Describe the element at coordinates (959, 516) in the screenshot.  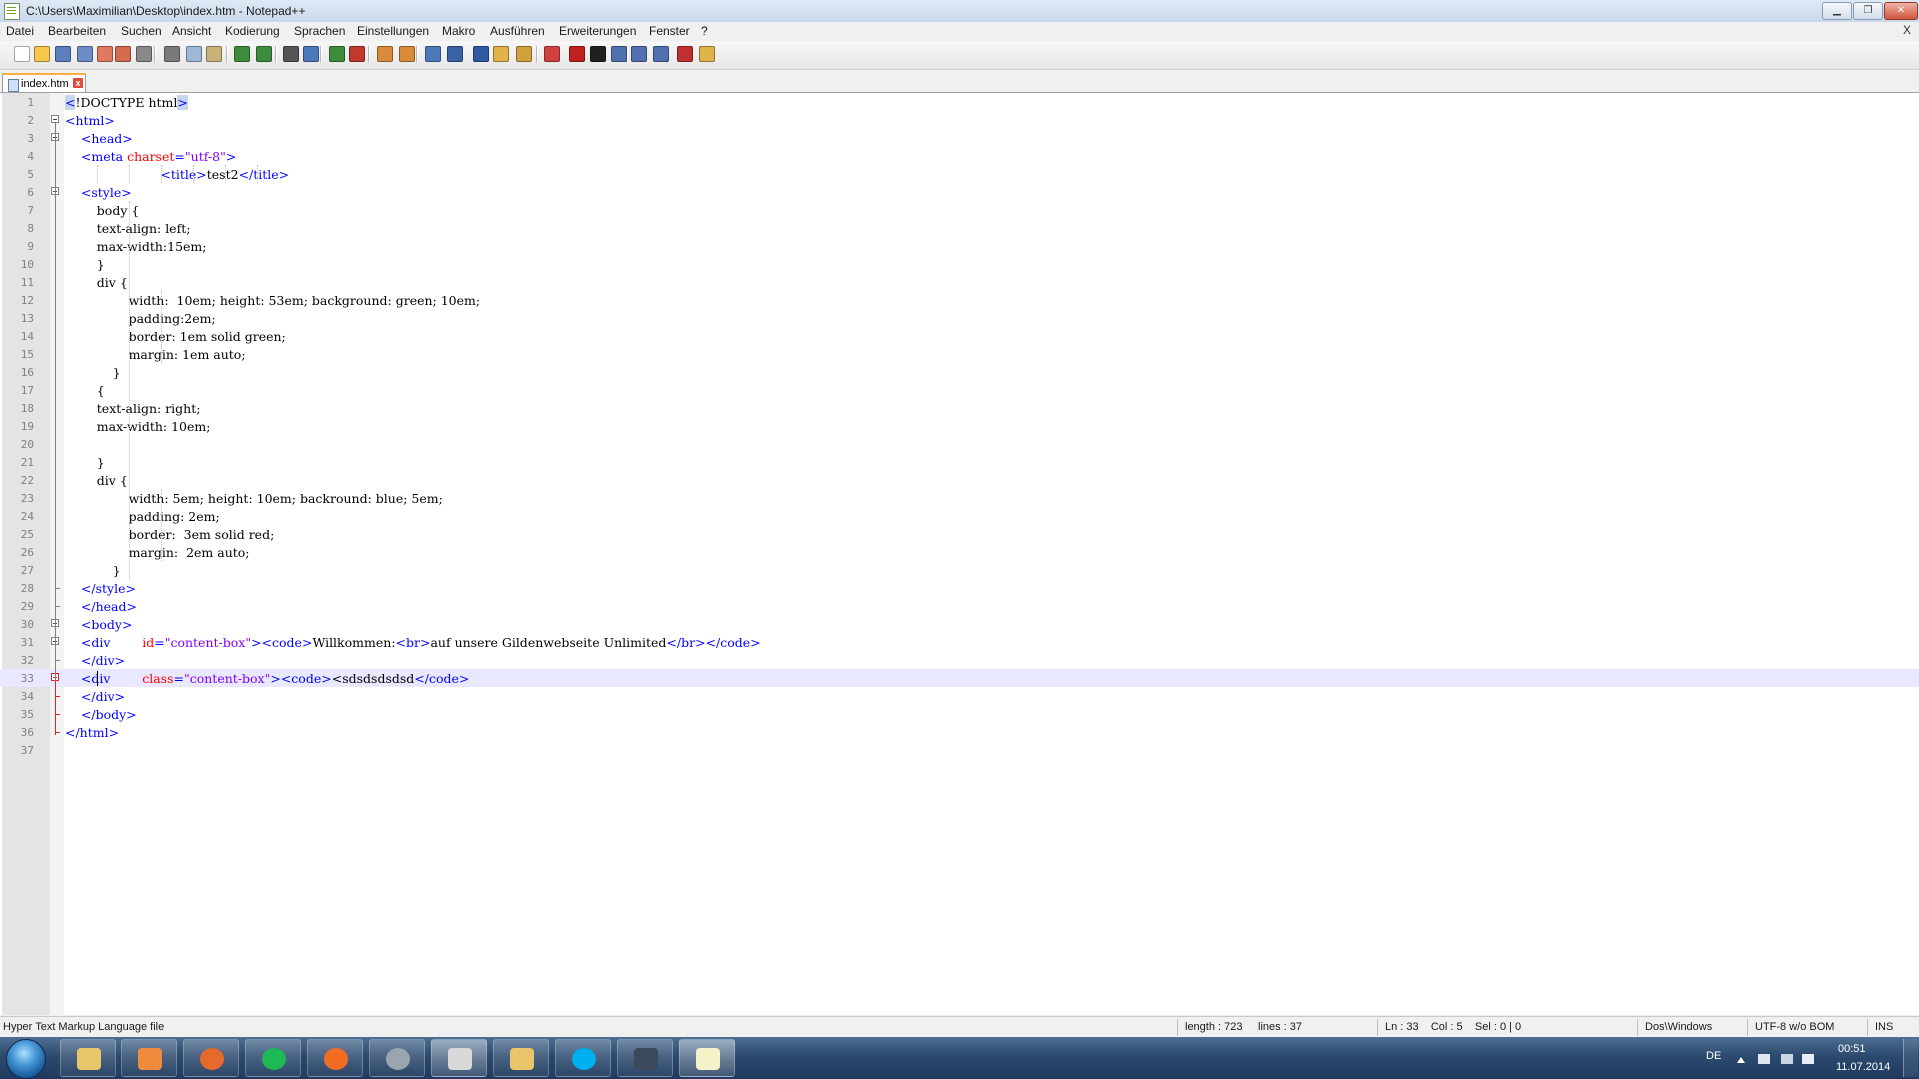
I see `code-line: 24 padding: 2em;` at that location.